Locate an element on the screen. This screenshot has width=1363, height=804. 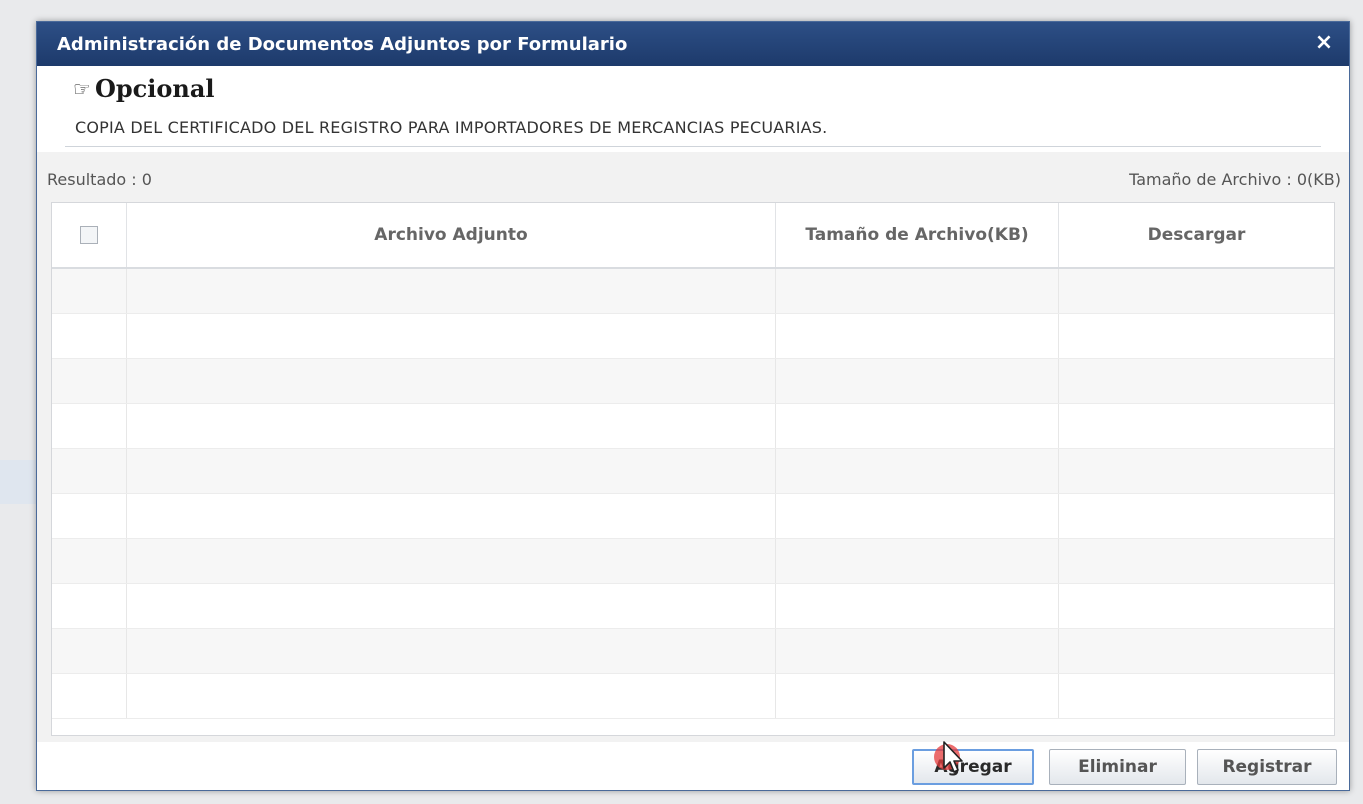
mouse-pointer-icon is located at coordinates (953, 757).